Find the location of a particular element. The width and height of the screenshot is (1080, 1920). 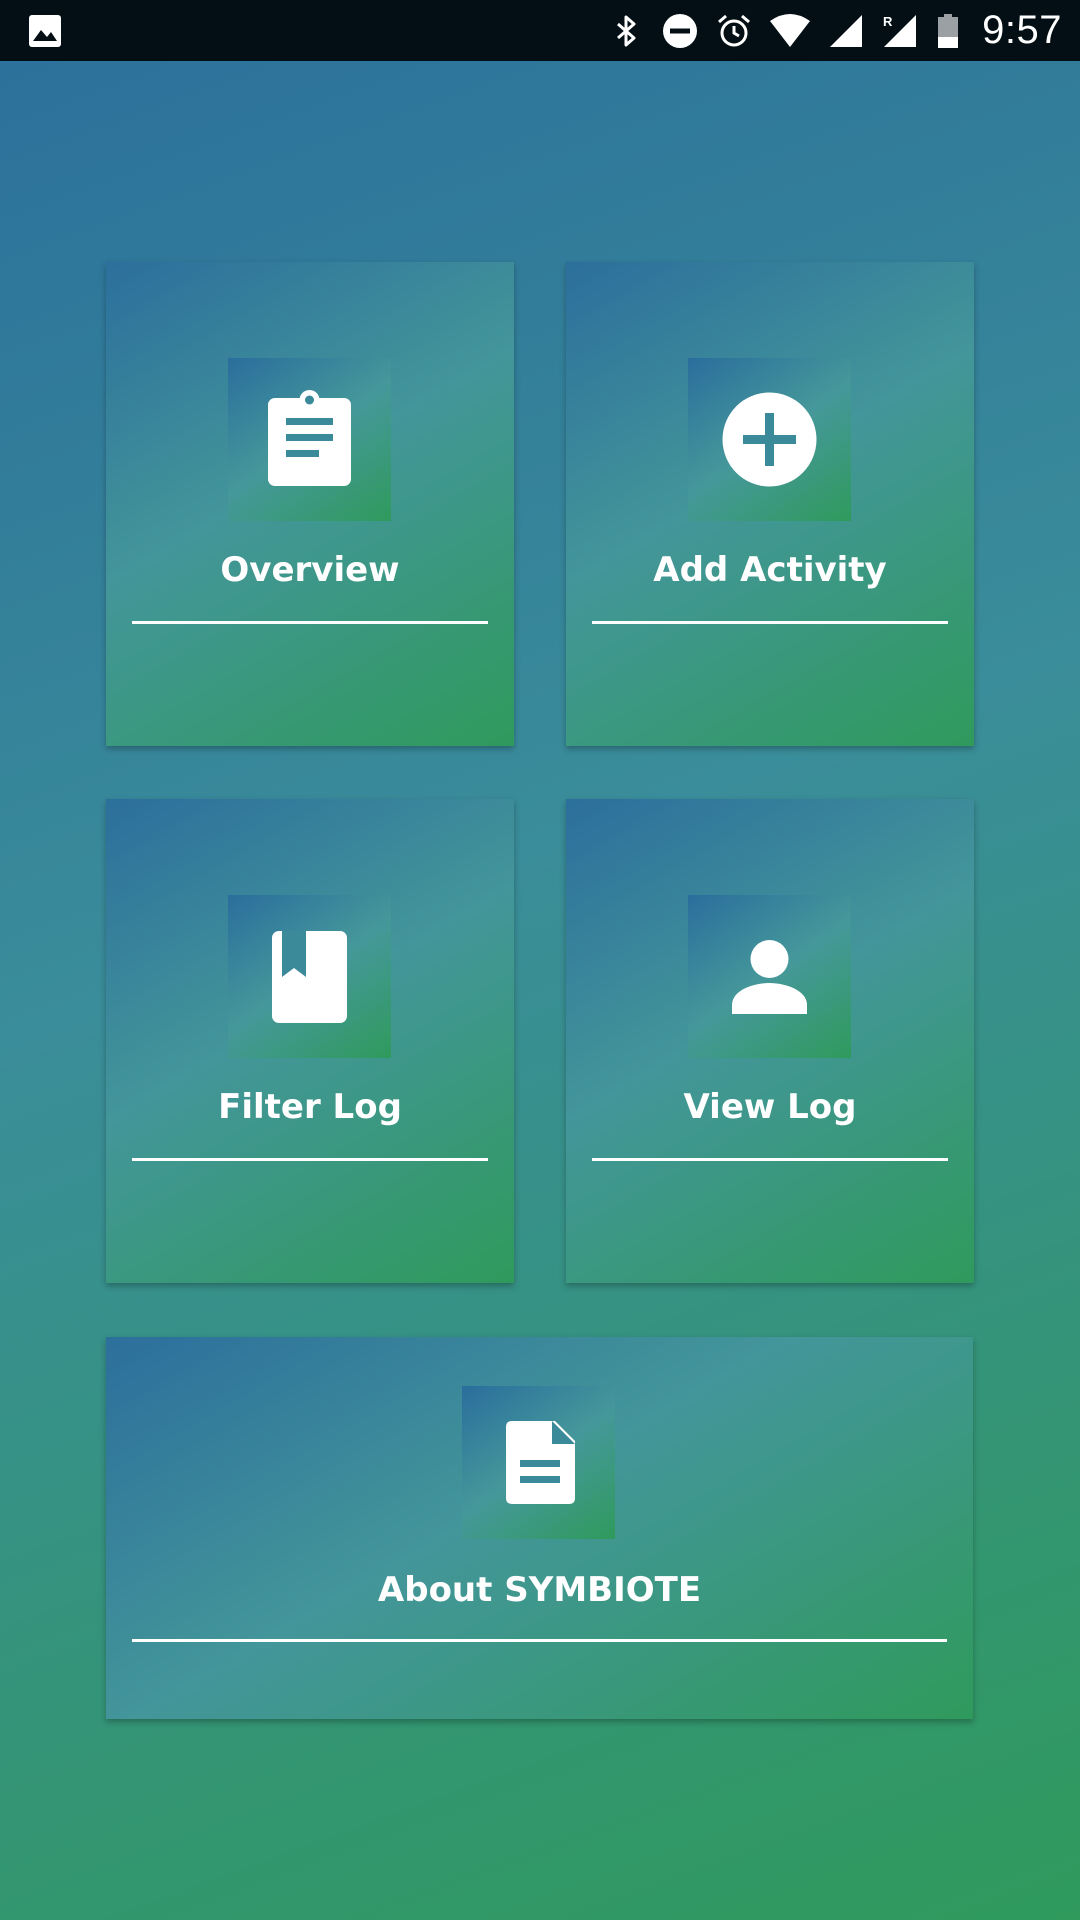

filter-log-tile: Filter Log is located at coordinates (310, 1041).